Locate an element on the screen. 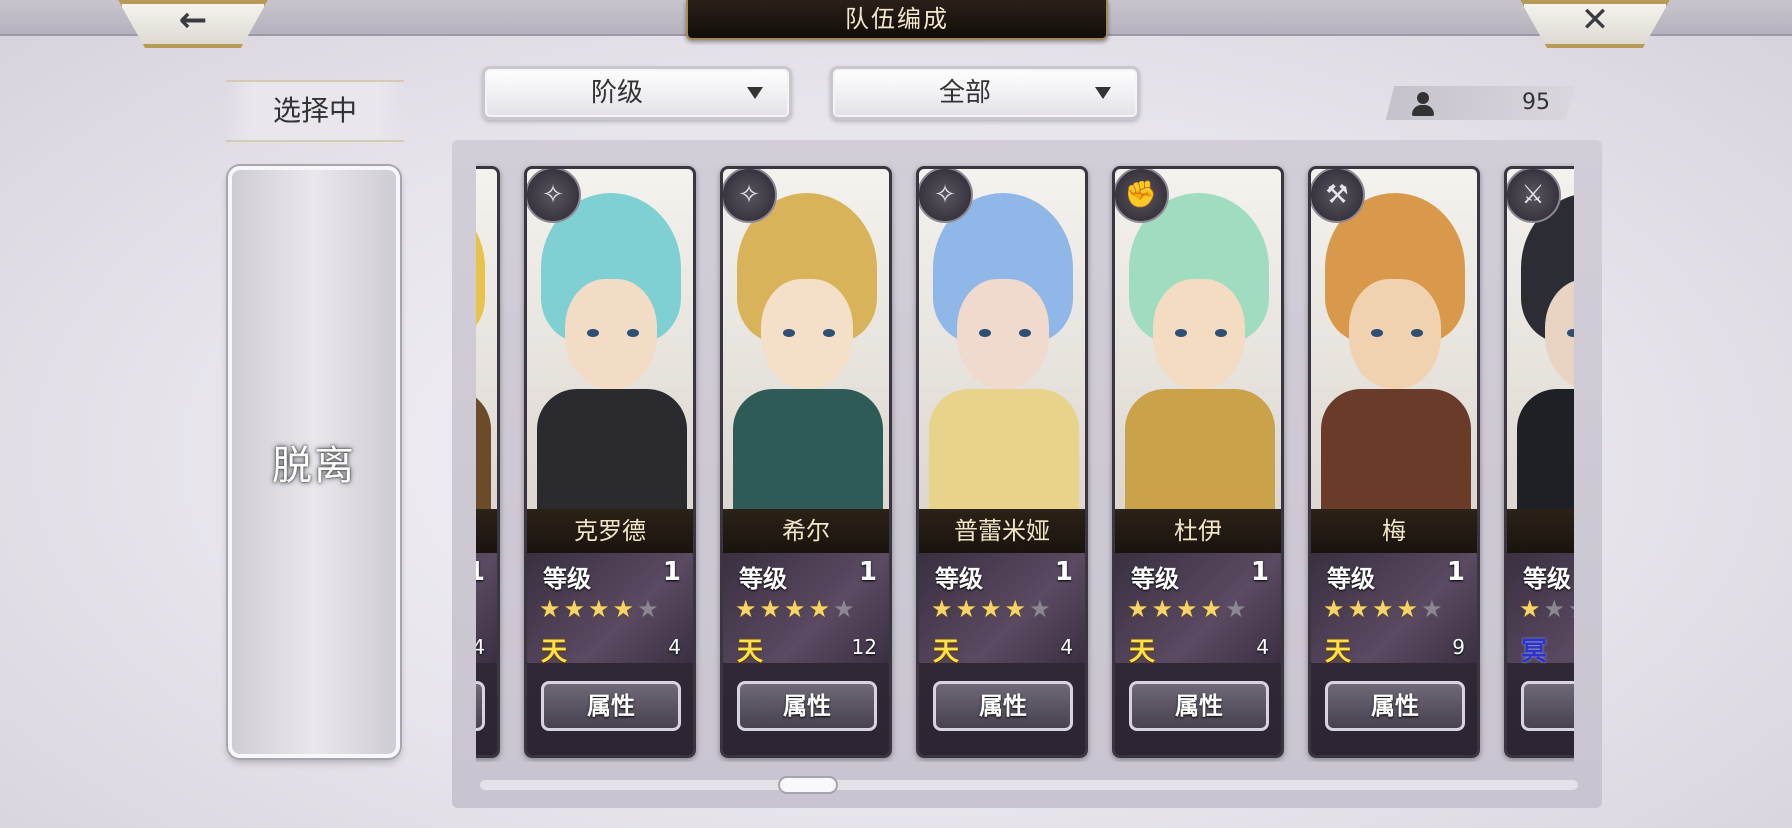  character-card: ✊ 杜伊 等级 1 ★★★★★ 天 4 属性 is located at coordinates (1198, 462).